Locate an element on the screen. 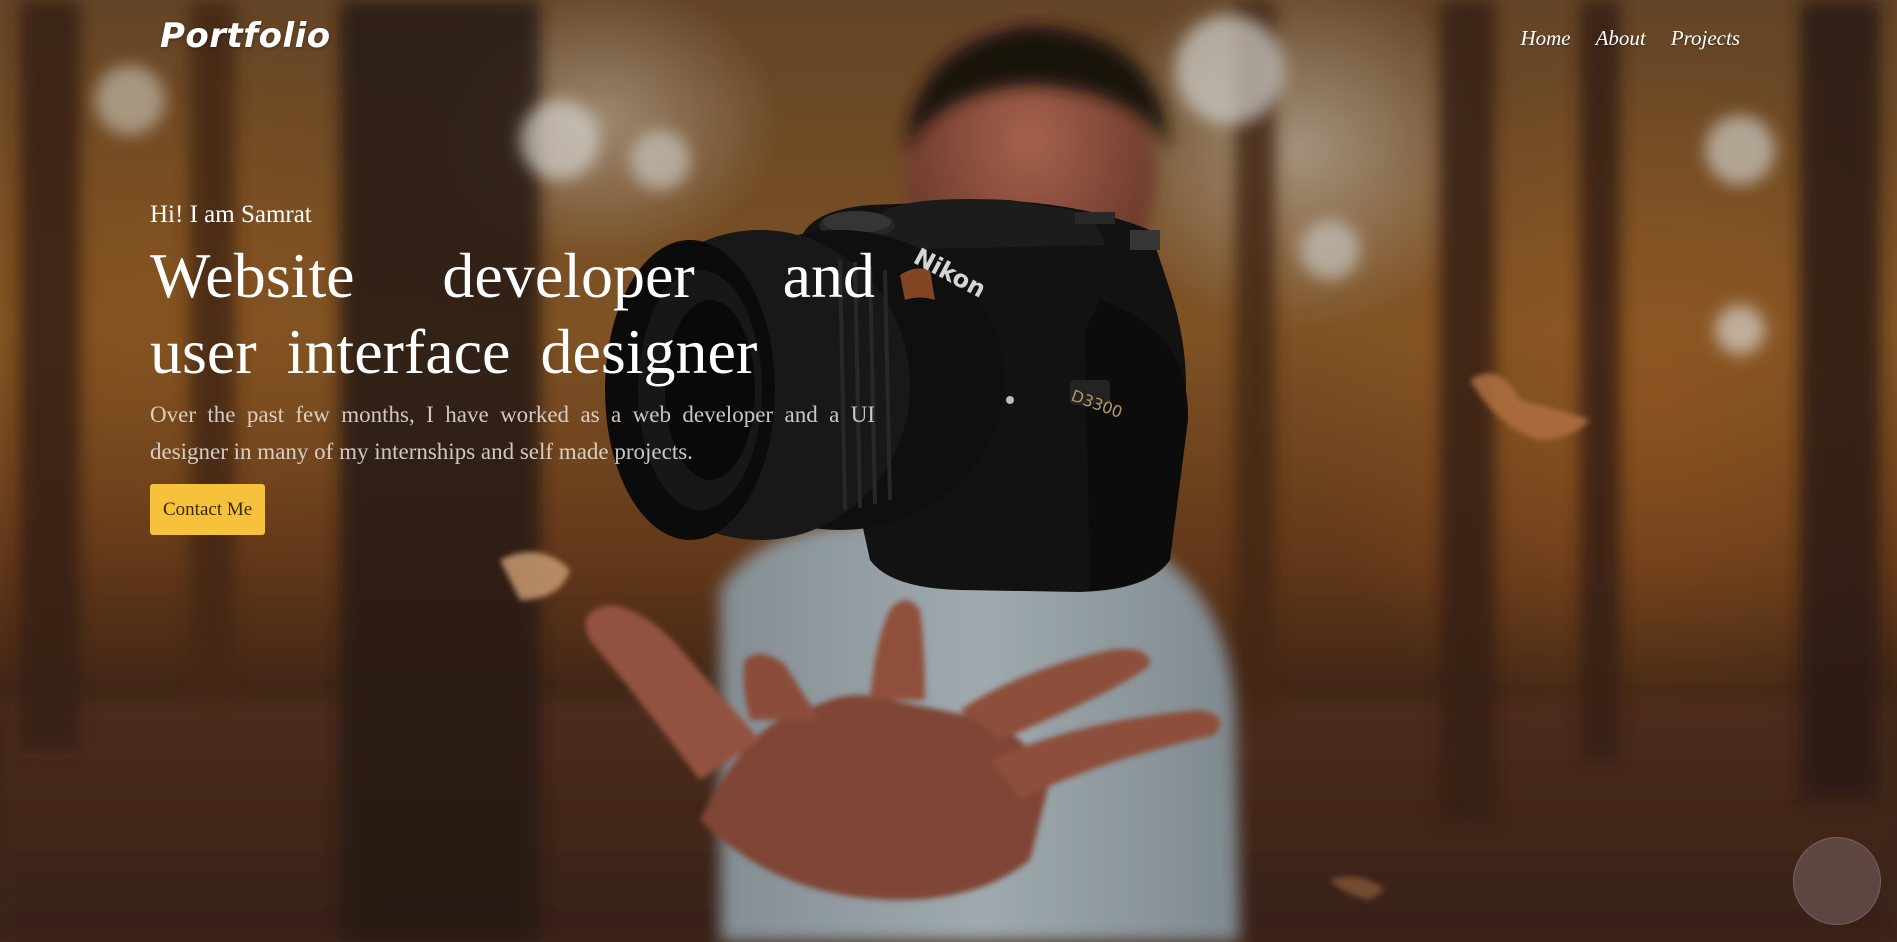  nav-link-home: Home is located at coordinates (1545, 38).